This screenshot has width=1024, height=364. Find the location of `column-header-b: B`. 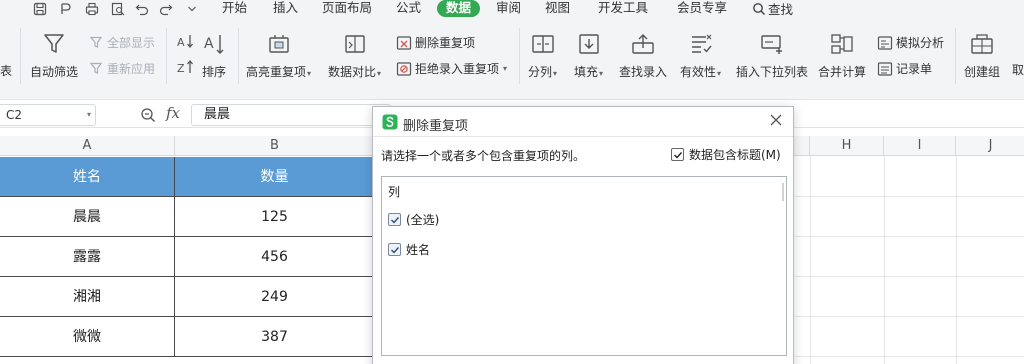

column-header-b: B is located at coordinates (275, 146).